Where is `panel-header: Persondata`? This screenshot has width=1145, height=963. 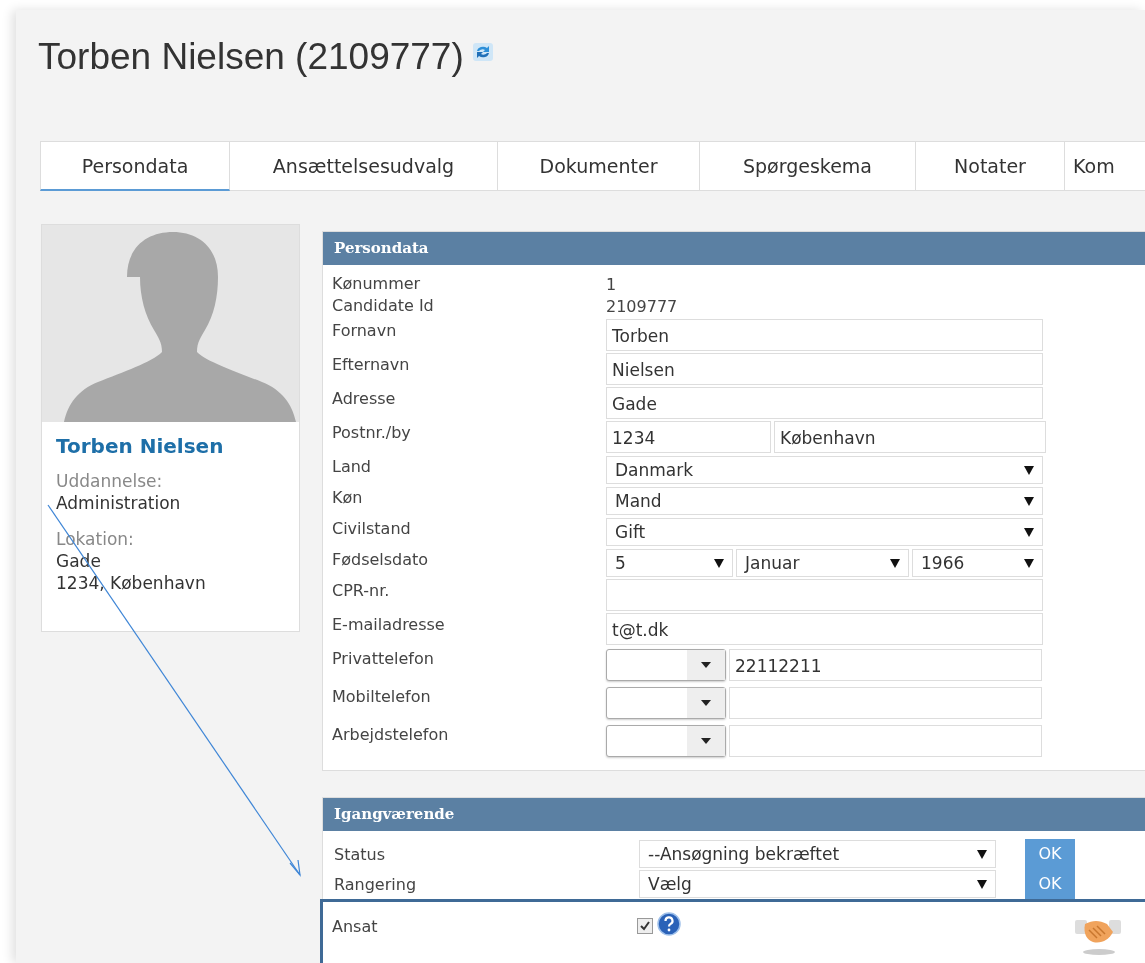
panel-header: Persondata is located at coordinates (734, 248).